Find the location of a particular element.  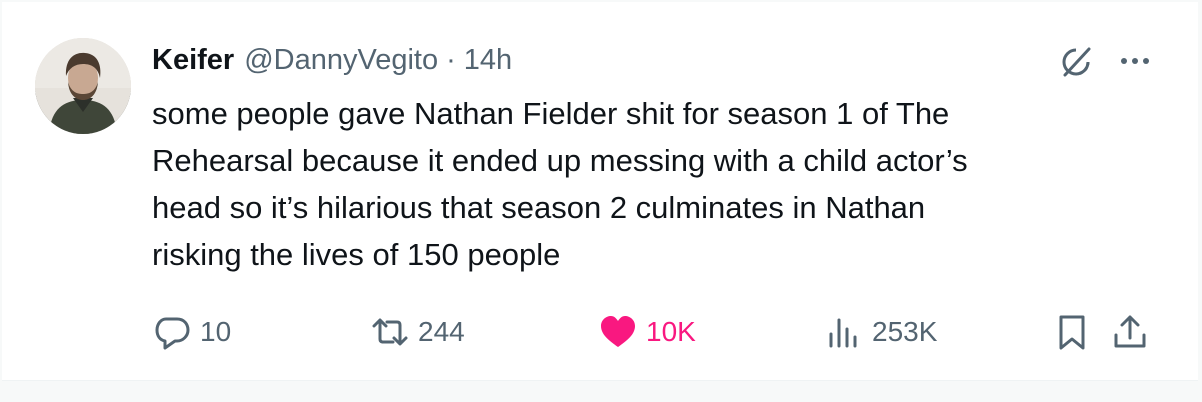

action-bar: 10 244 10K 253K is located at coordinates (657, 332).